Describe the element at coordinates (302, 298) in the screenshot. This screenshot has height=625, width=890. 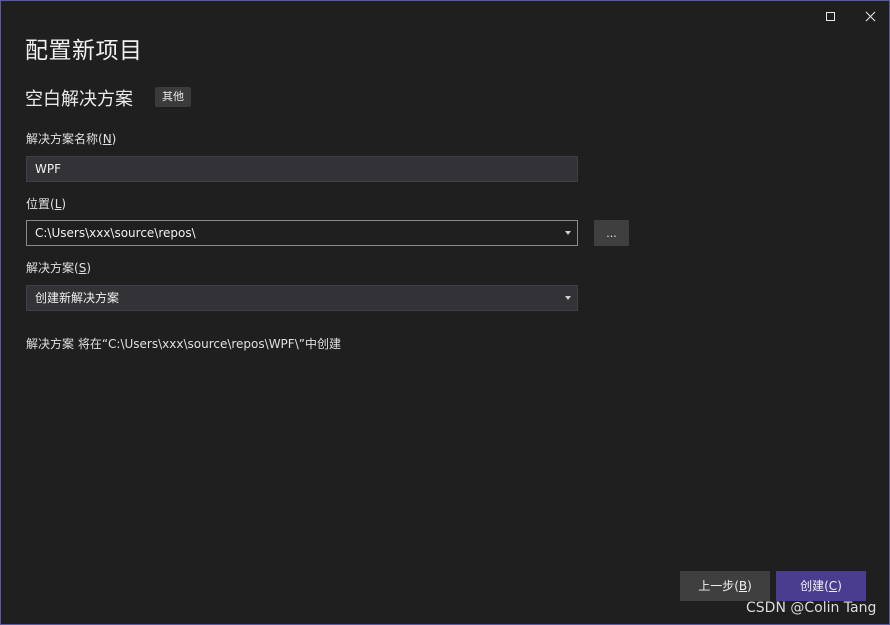
I see `solution-select: 创建新解决方案` at that location.